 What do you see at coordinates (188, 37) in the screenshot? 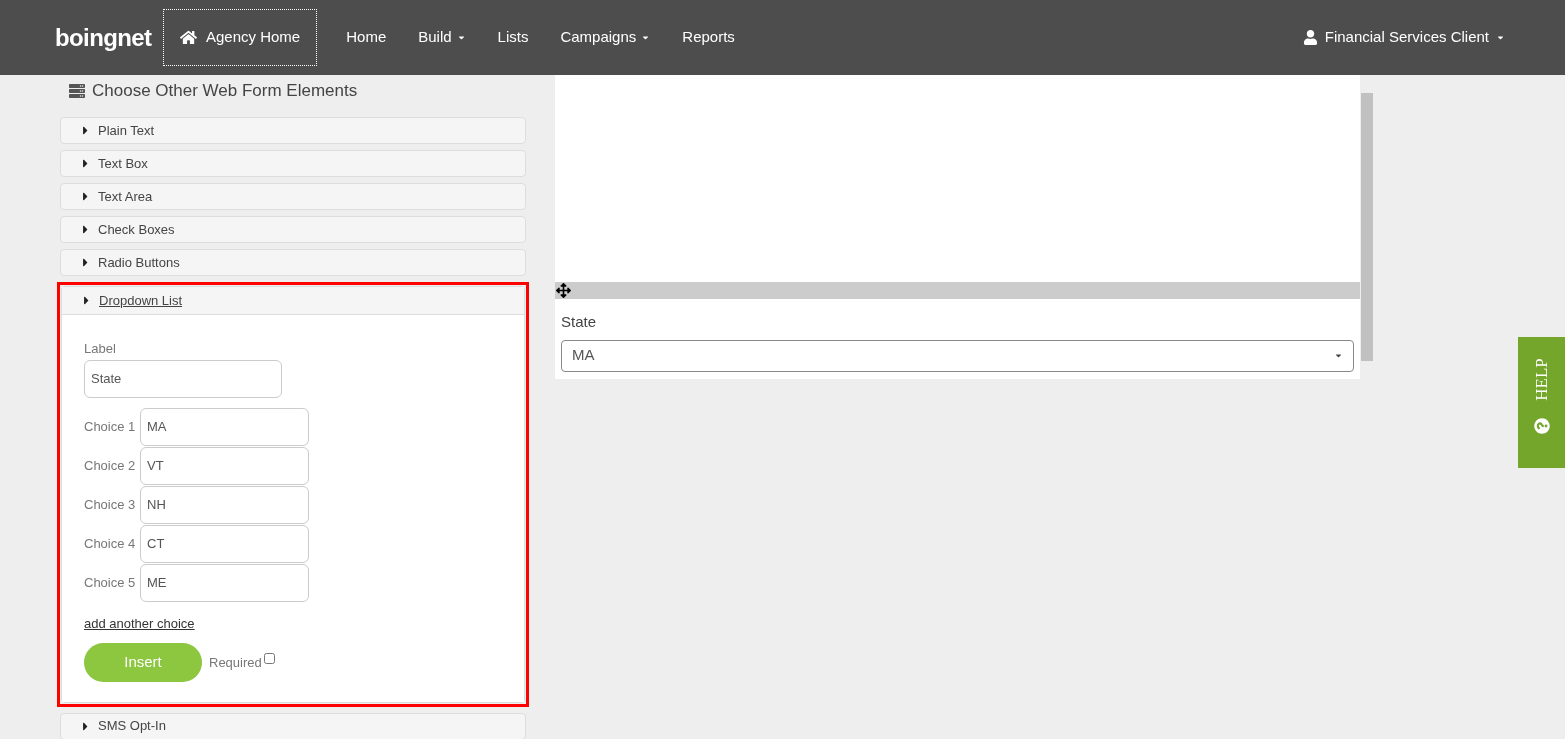
I see `home-icon` at bounding box center [188, 37].